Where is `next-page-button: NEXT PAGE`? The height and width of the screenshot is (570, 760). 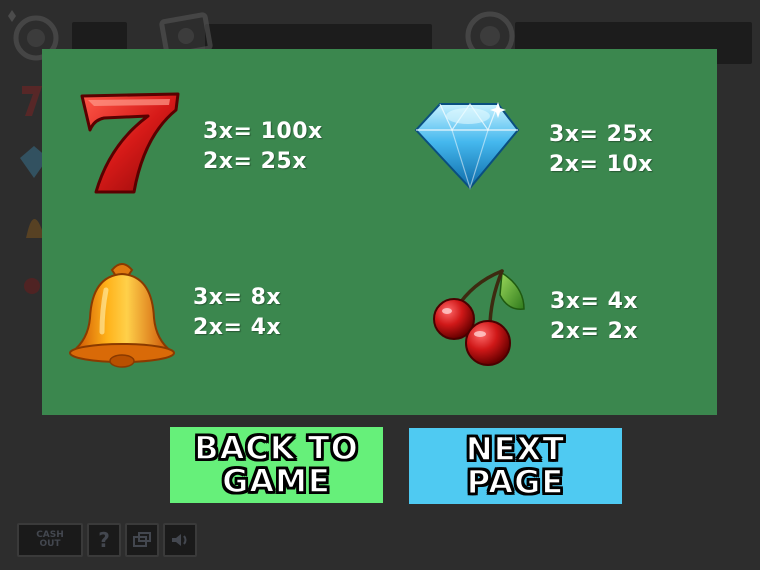
next-page-button: NEXT PAGE is located at coordinates (515, 466).